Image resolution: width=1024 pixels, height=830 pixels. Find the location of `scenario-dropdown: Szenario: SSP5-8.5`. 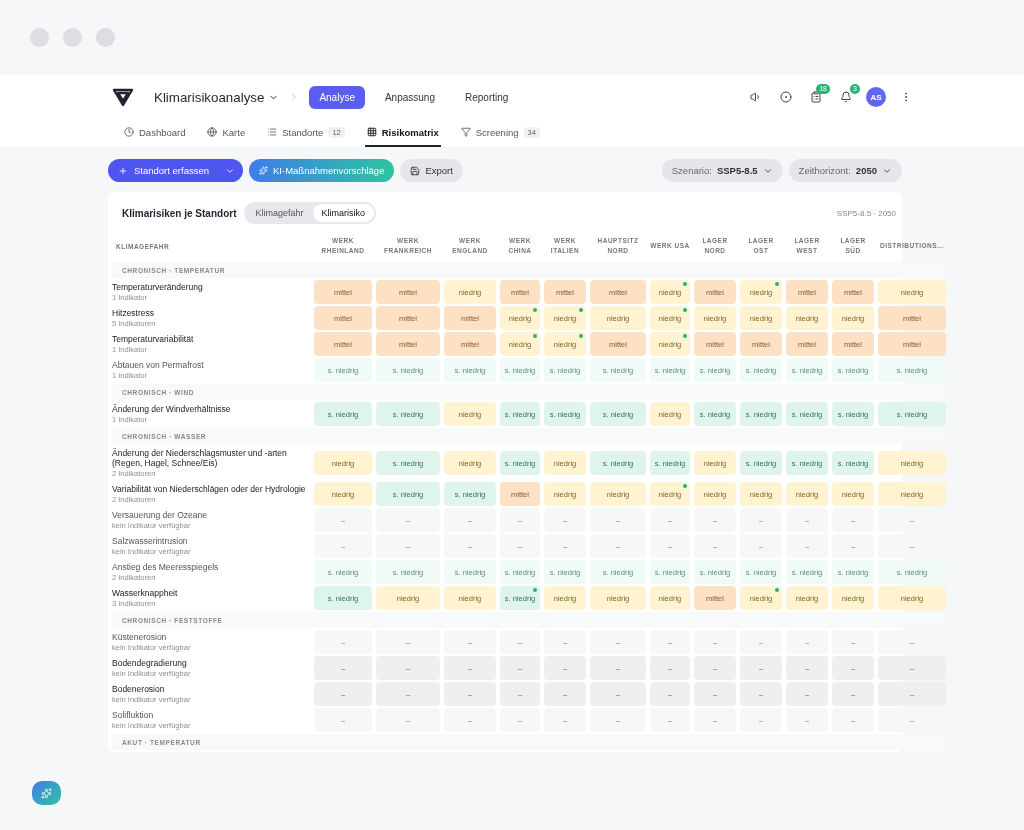

scenario-dropdown: Szenario: SSP5-8.5 is located at coordinates (722, 170).